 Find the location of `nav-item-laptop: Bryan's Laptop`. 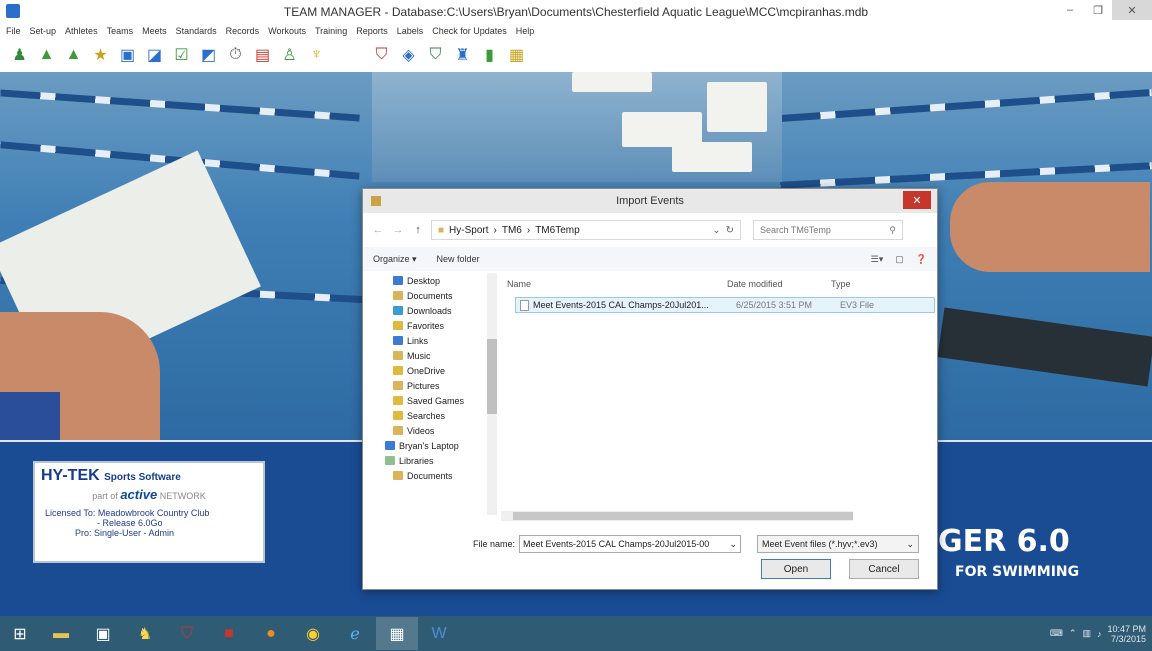

nav-item-laptop: Bryan's Laptop is located at coordinates (430, 445).